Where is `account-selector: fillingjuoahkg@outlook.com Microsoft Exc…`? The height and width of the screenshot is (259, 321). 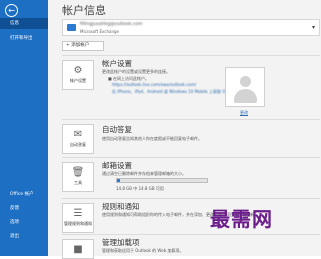
account-selector: fillingjuoahkg@outlook.com Microsoft Exc… is located at coordinates (191, 27).